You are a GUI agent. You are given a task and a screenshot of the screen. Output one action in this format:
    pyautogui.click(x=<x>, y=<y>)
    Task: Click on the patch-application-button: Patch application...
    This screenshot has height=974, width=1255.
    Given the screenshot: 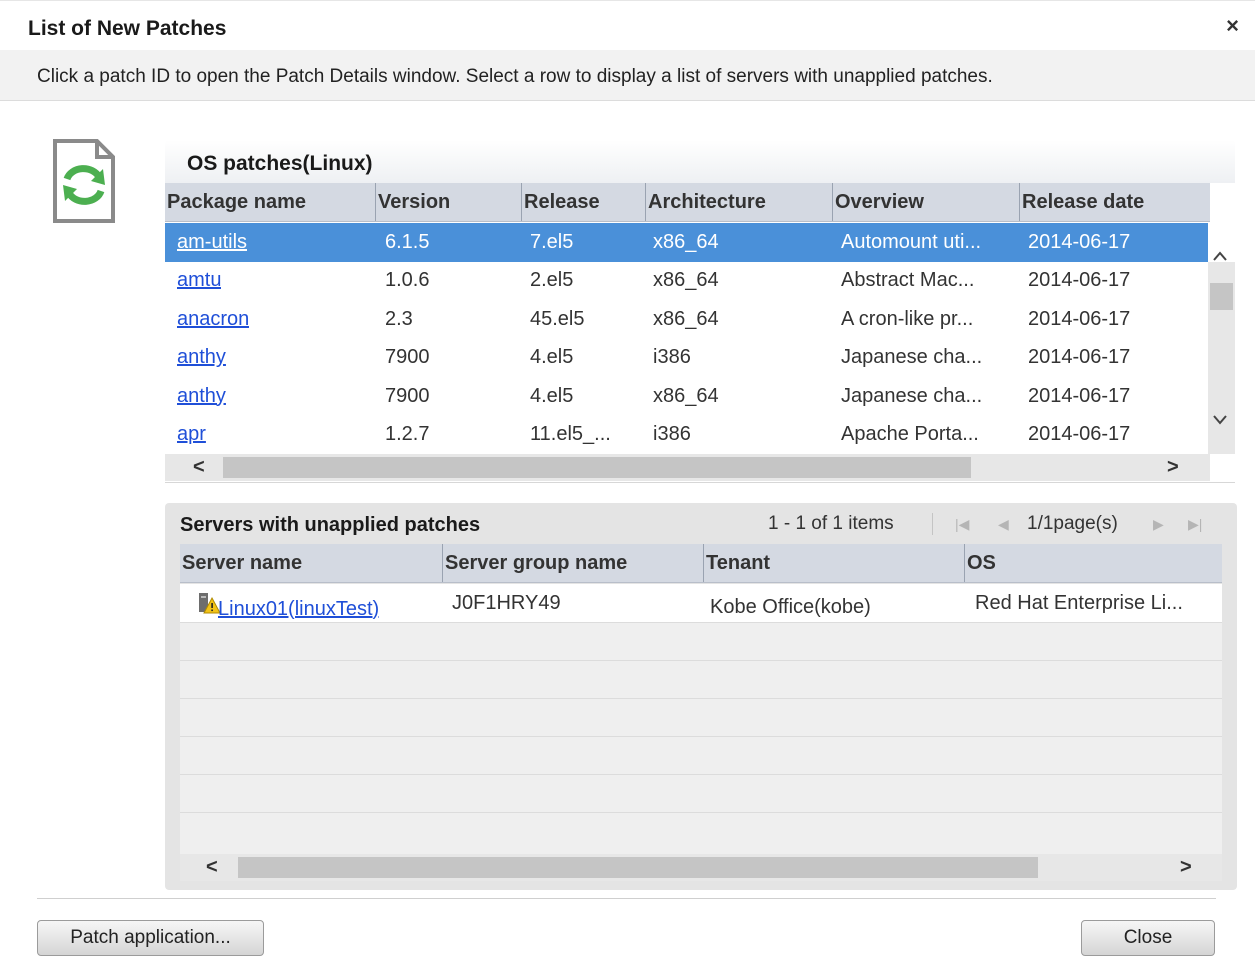 What is the action you would take?
    pyautogui.click(x=150, y=938)
    